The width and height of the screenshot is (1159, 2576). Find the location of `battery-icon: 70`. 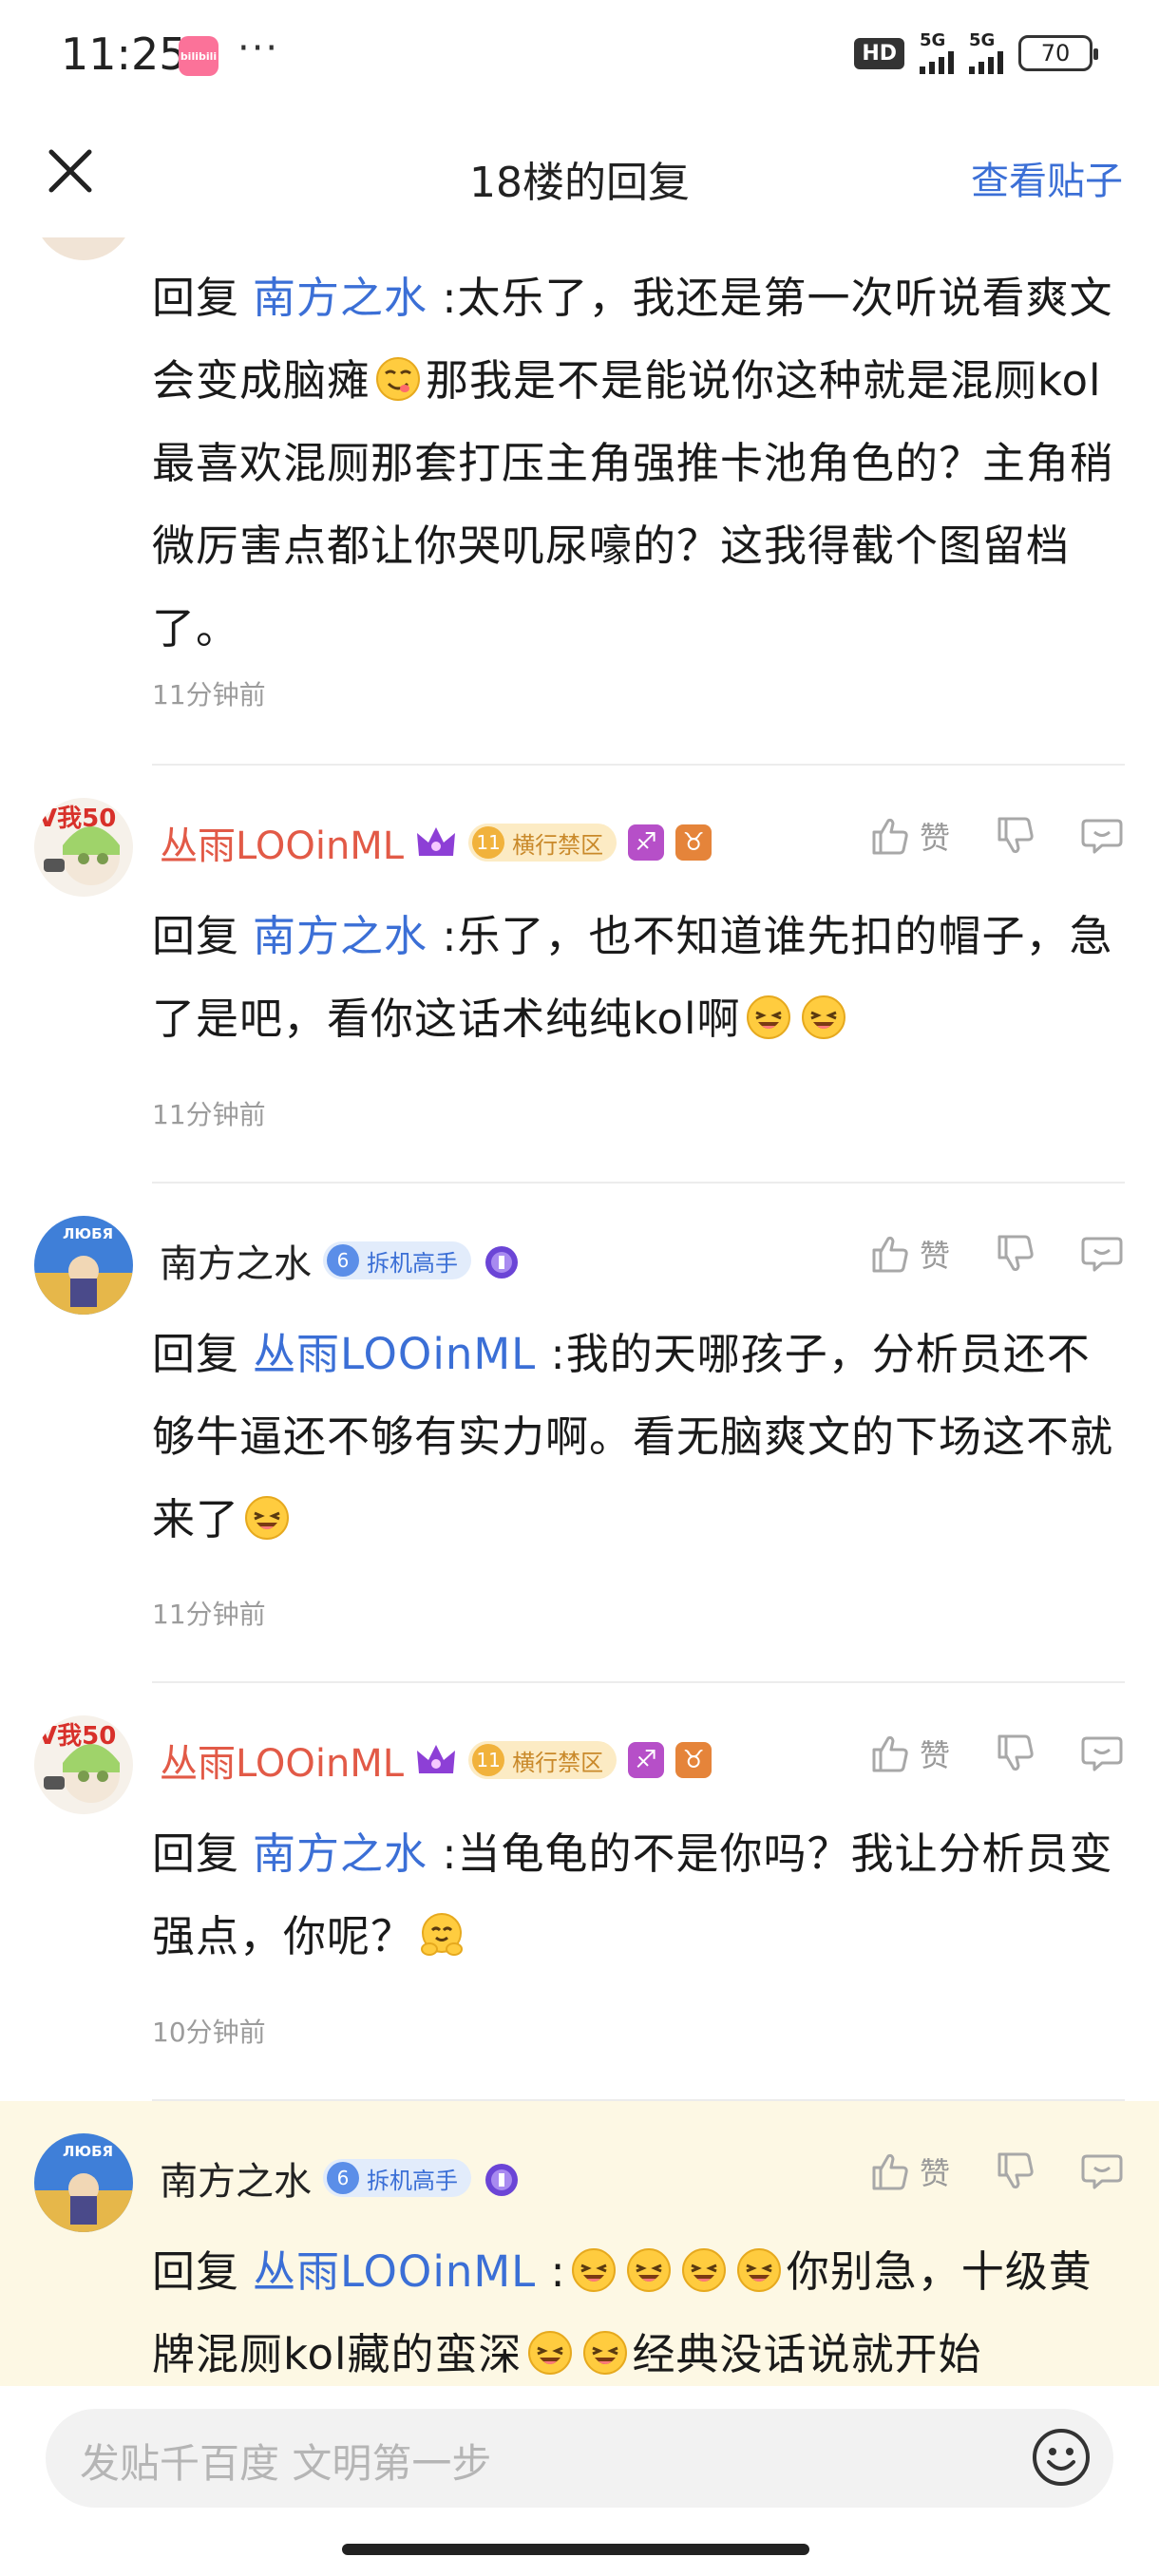

battery-icon: 70 is located at coordinates (1058, 53).